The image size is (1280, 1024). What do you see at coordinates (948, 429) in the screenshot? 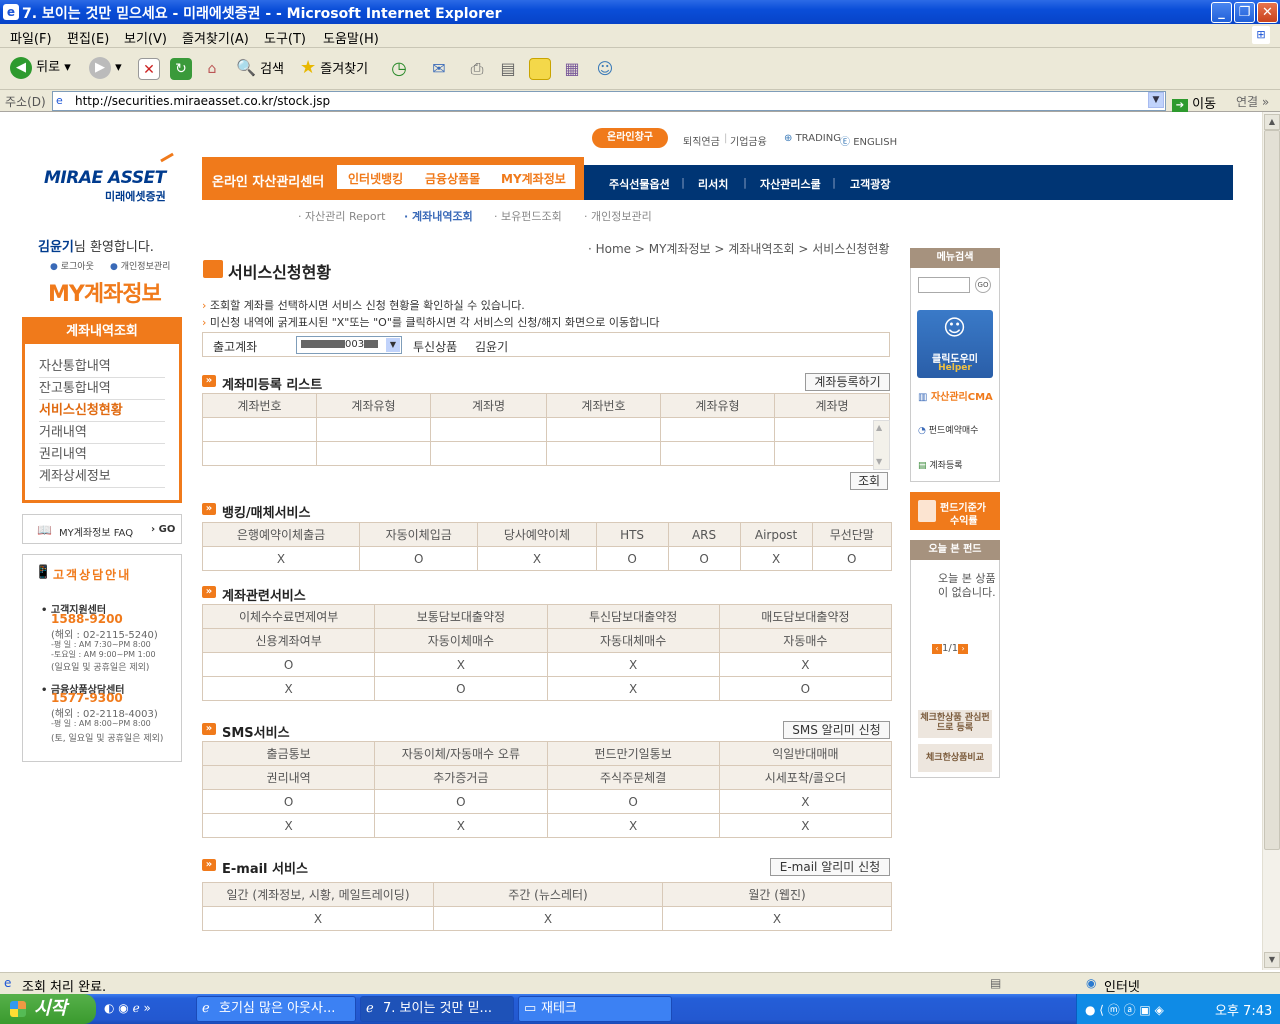
I see `quick-link-reserve: ◔ 펀드예약매수` at bounding box center [948, 429].